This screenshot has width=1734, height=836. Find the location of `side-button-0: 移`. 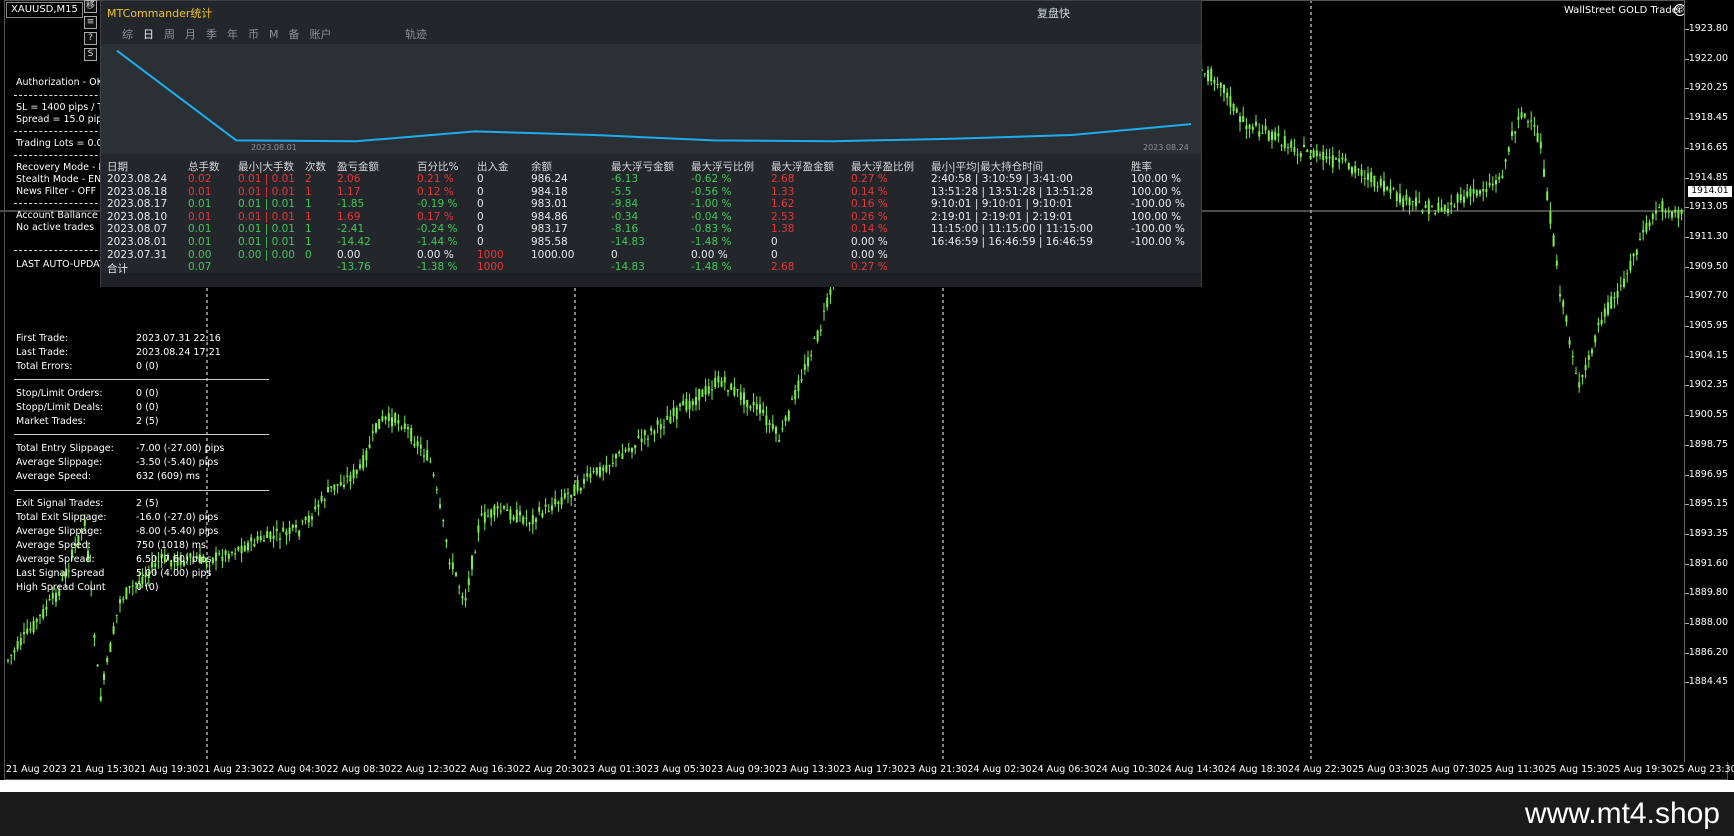

side-button-0: 移 is located at coordinates (90, 6).